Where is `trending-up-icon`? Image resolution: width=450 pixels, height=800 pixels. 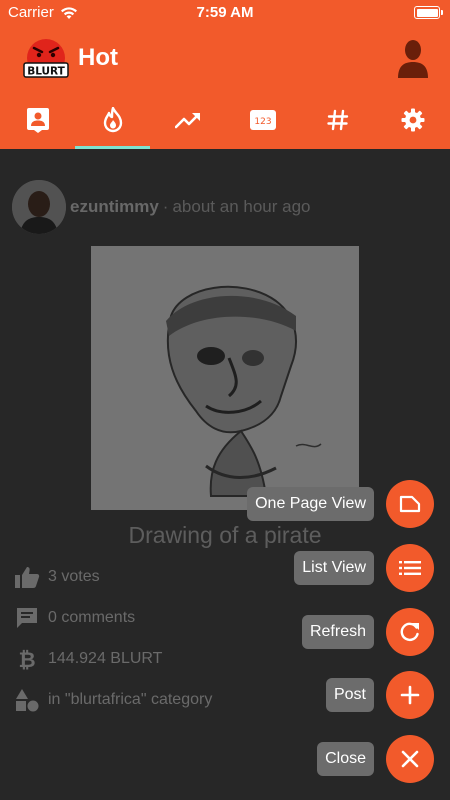 trending-up-icon is located at coordinates (187, 120).